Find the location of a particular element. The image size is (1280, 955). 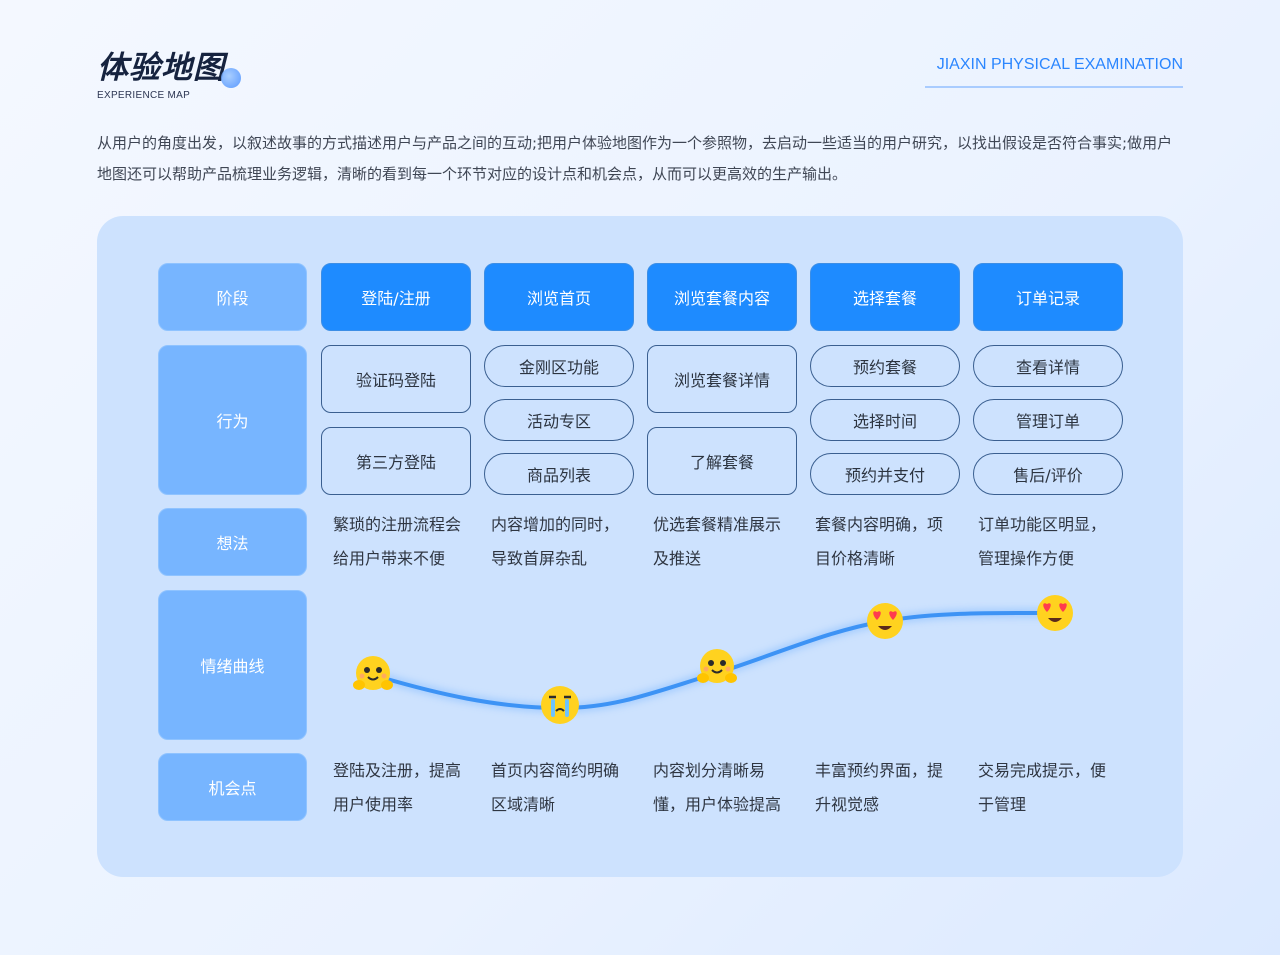

opportunity-3-line-1: 内容划分清晰易 is located at coordinates (709, 770).